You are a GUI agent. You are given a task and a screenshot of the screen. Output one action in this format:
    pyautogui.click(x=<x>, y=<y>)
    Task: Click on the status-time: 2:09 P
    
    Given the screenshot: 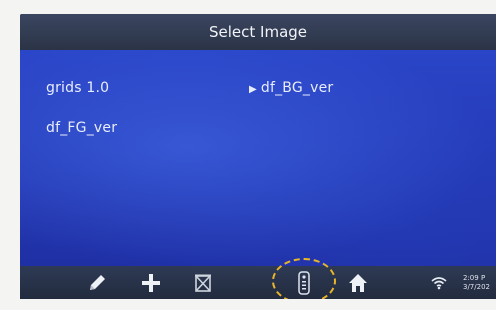 What is the action you would take?
    pyautogui.click(x=474, y=278)
    